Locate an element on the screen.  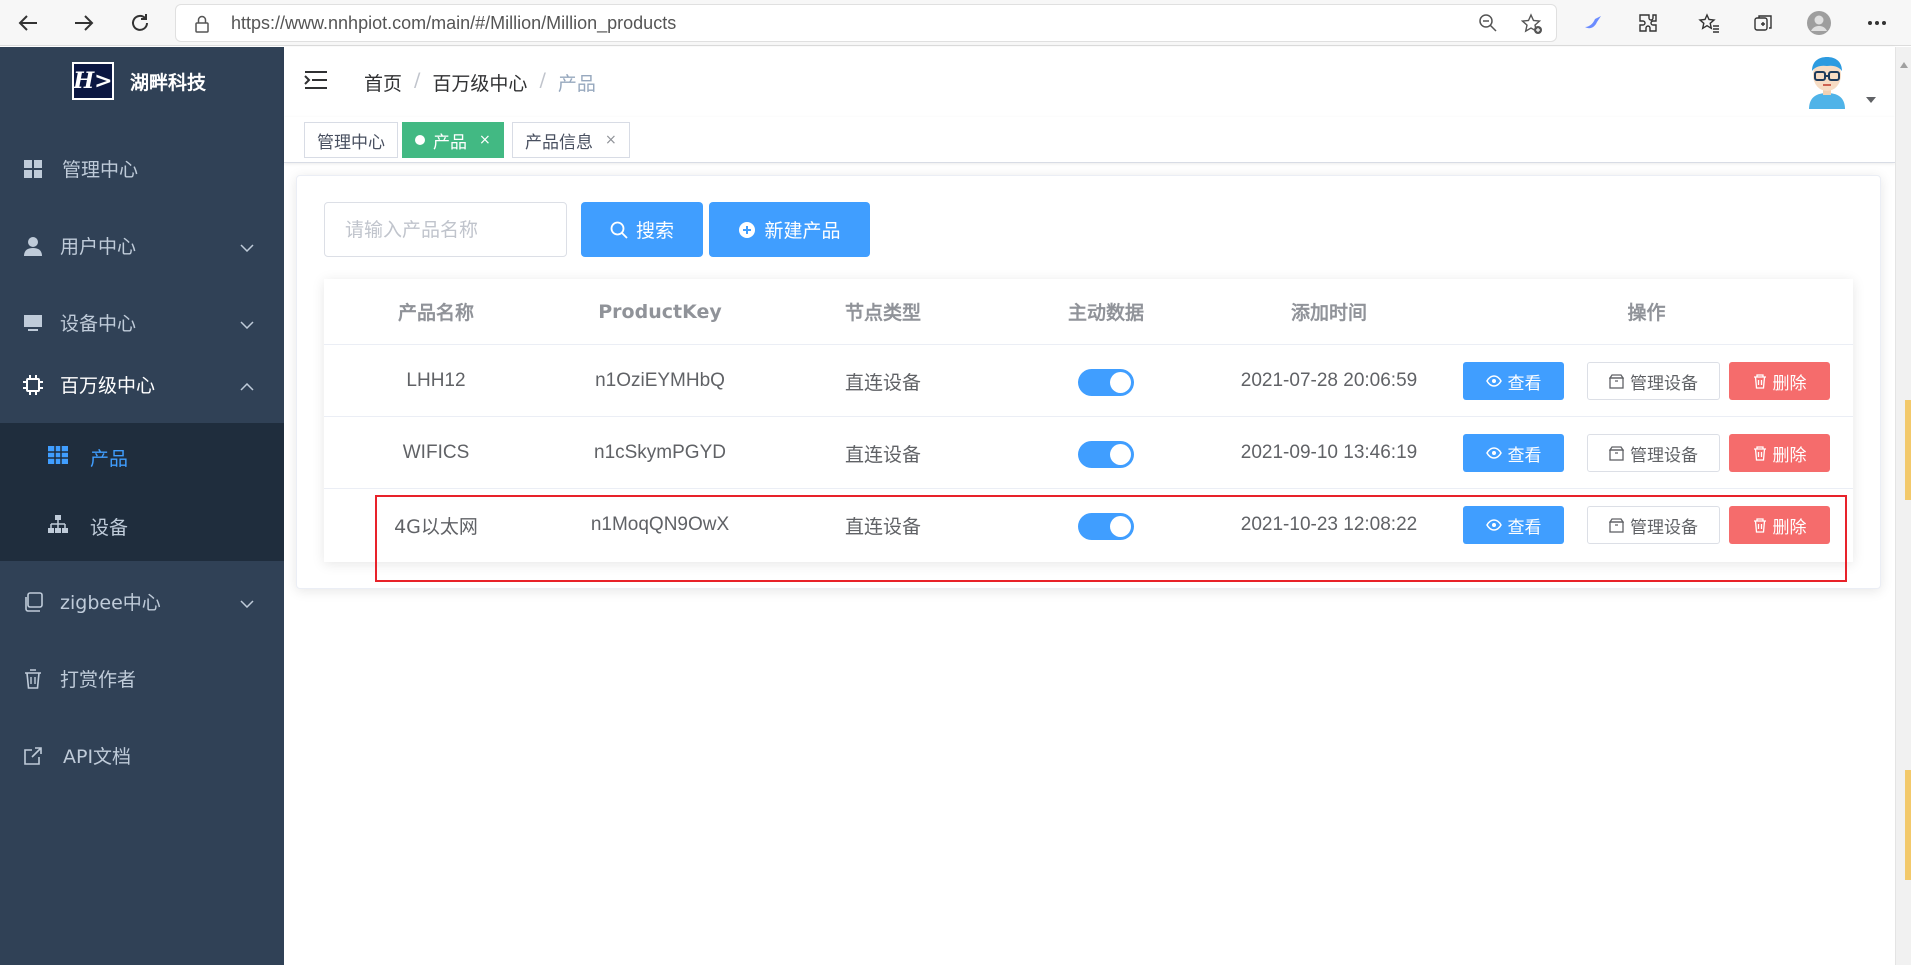
active-dot-icon is located at coordinates (420, 140).